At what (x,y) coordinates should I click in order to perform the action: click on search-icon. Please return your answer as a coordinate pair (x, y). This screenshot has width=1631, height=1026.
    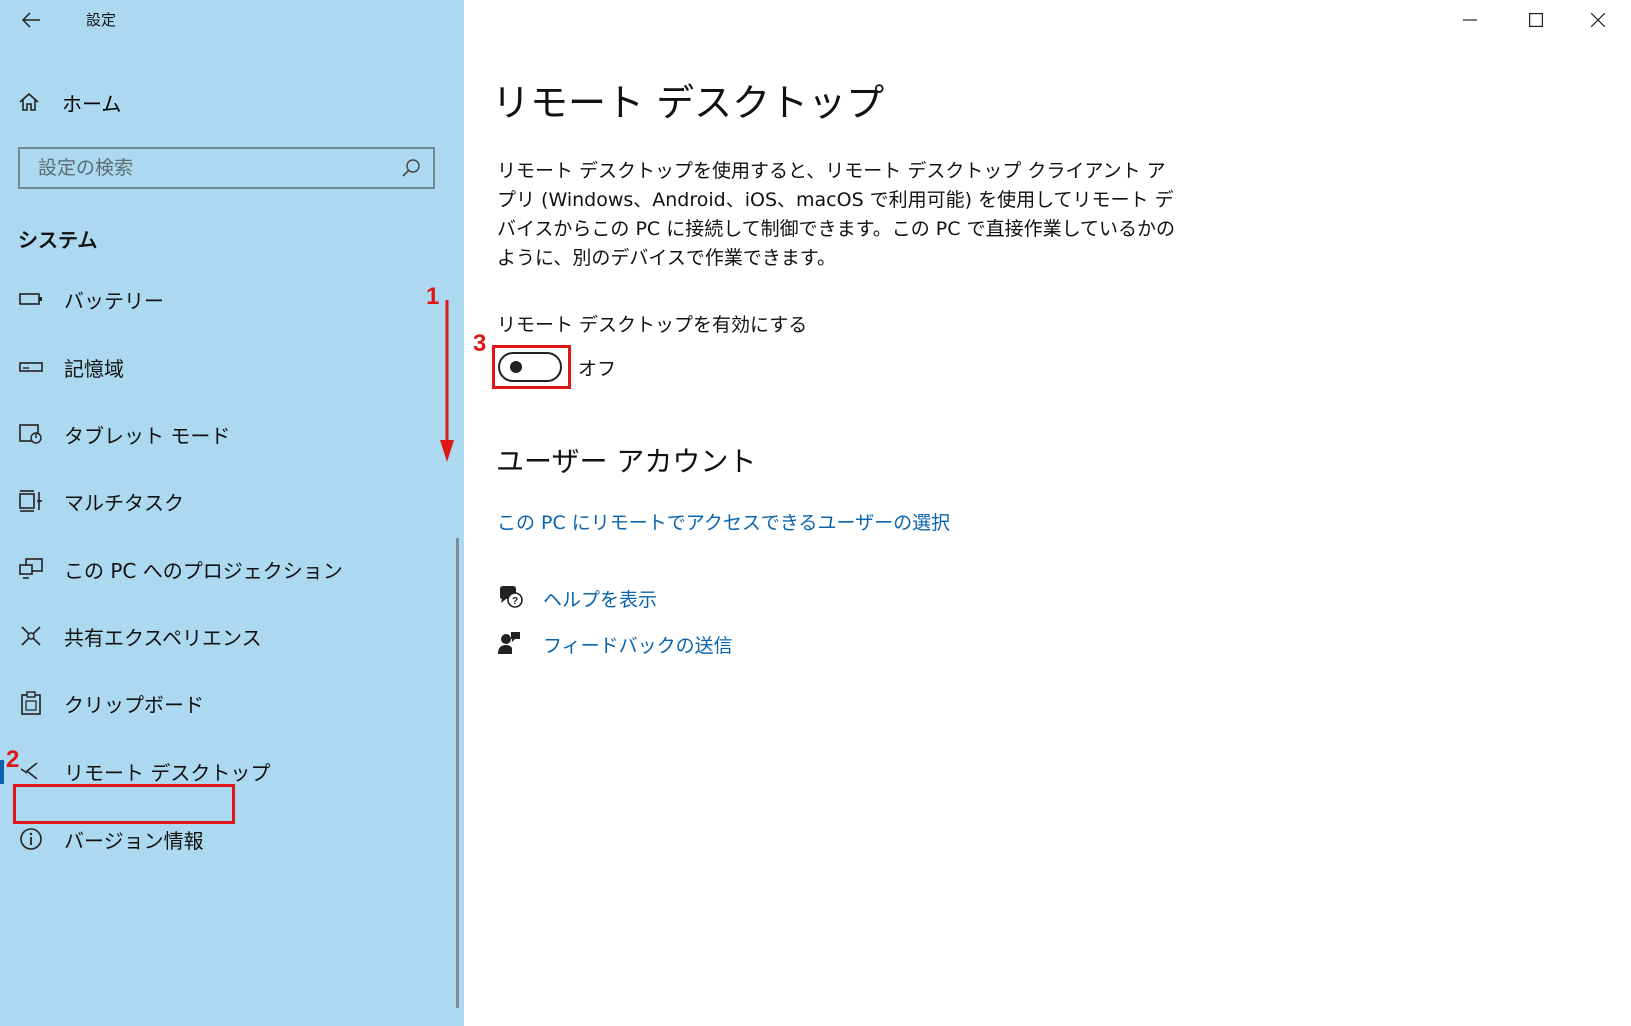
    Looking at the image, I should click on (411, 168).